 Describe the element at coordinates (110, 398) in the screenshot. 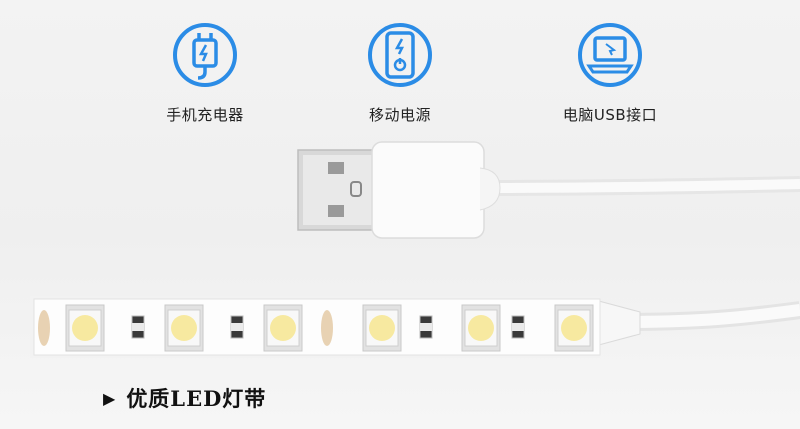

I see `caption-arrow-icon: ▶` at that location.